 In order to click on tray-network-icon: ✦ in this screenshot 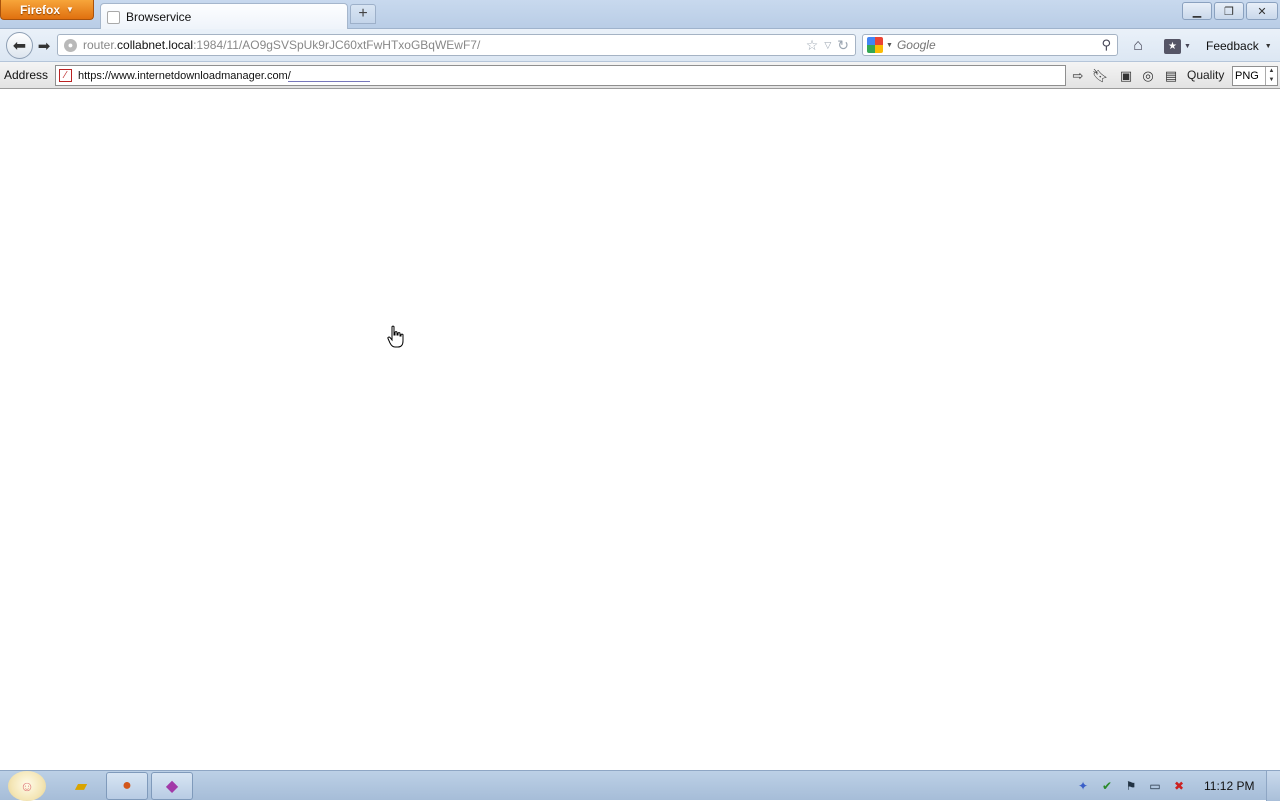, I will do `click(1083, 786)`.